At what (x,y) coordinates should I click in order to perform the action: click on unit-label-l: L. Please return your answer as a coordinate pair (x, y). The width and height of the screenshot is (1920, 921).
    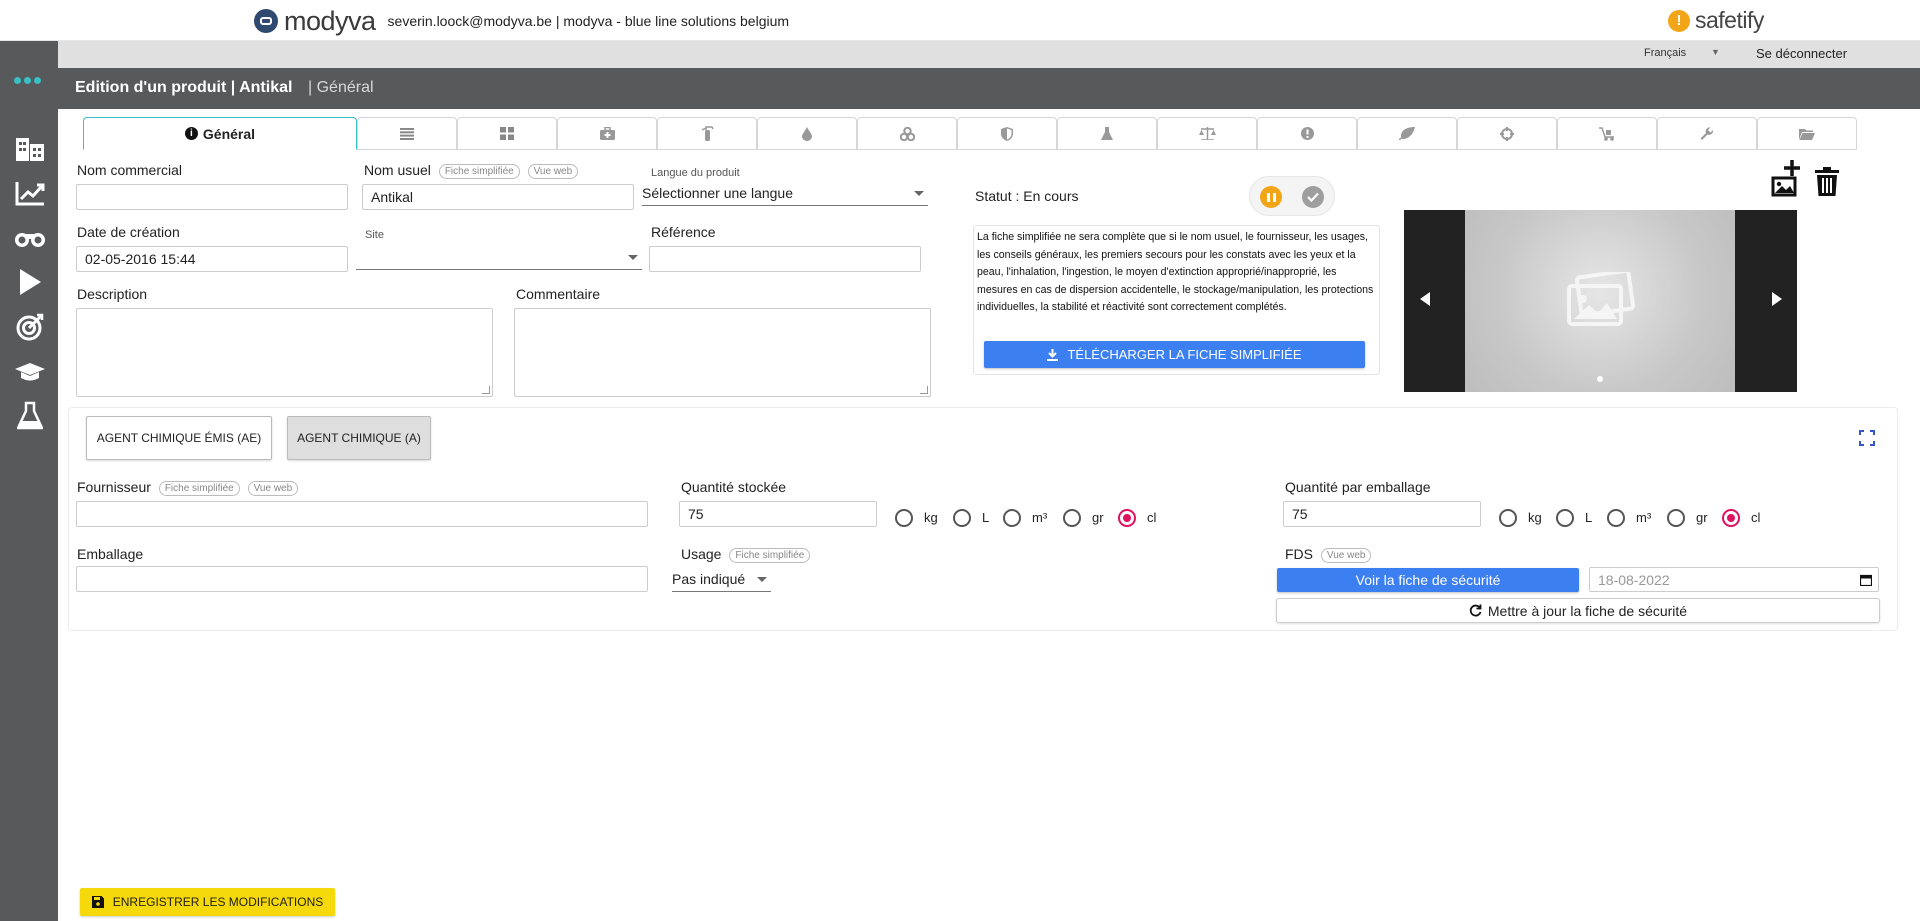
    Looking at the image, I should click on (986, 517).